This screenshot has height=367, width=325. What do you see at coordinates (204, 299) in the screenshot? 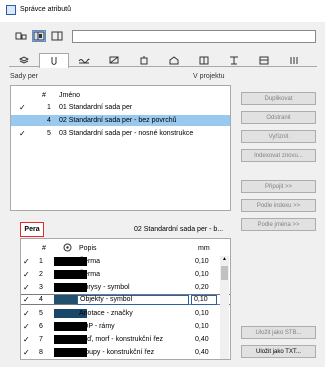
I see `pen-mm-edit-field: 0,10` at bounding box center [204, 299].